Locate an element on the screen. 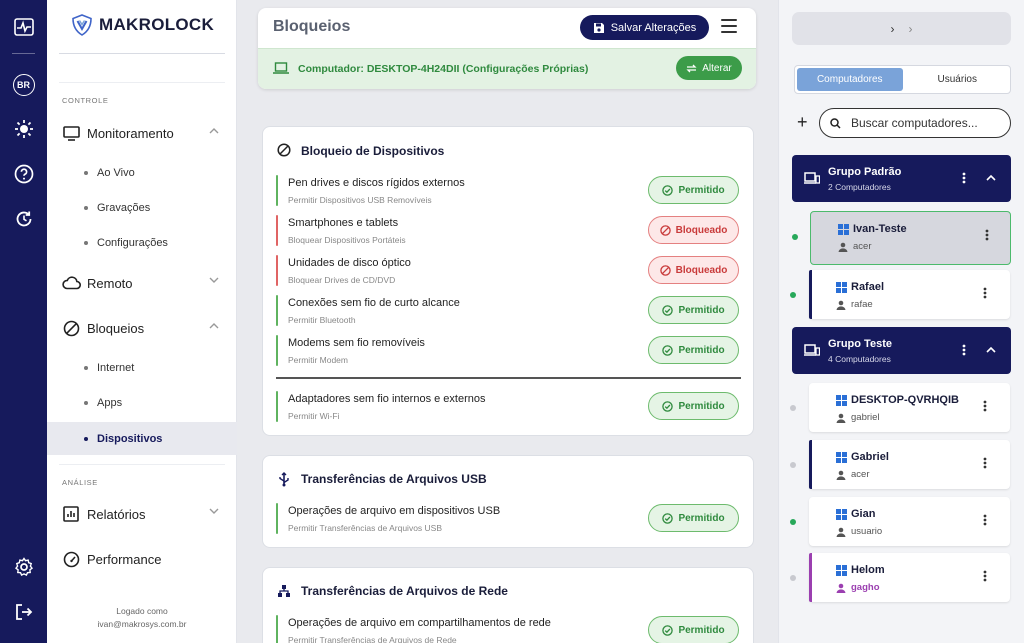  computer-item: DESKTOP-QVRHQIB gabriel is located at coordinates (900, 407).